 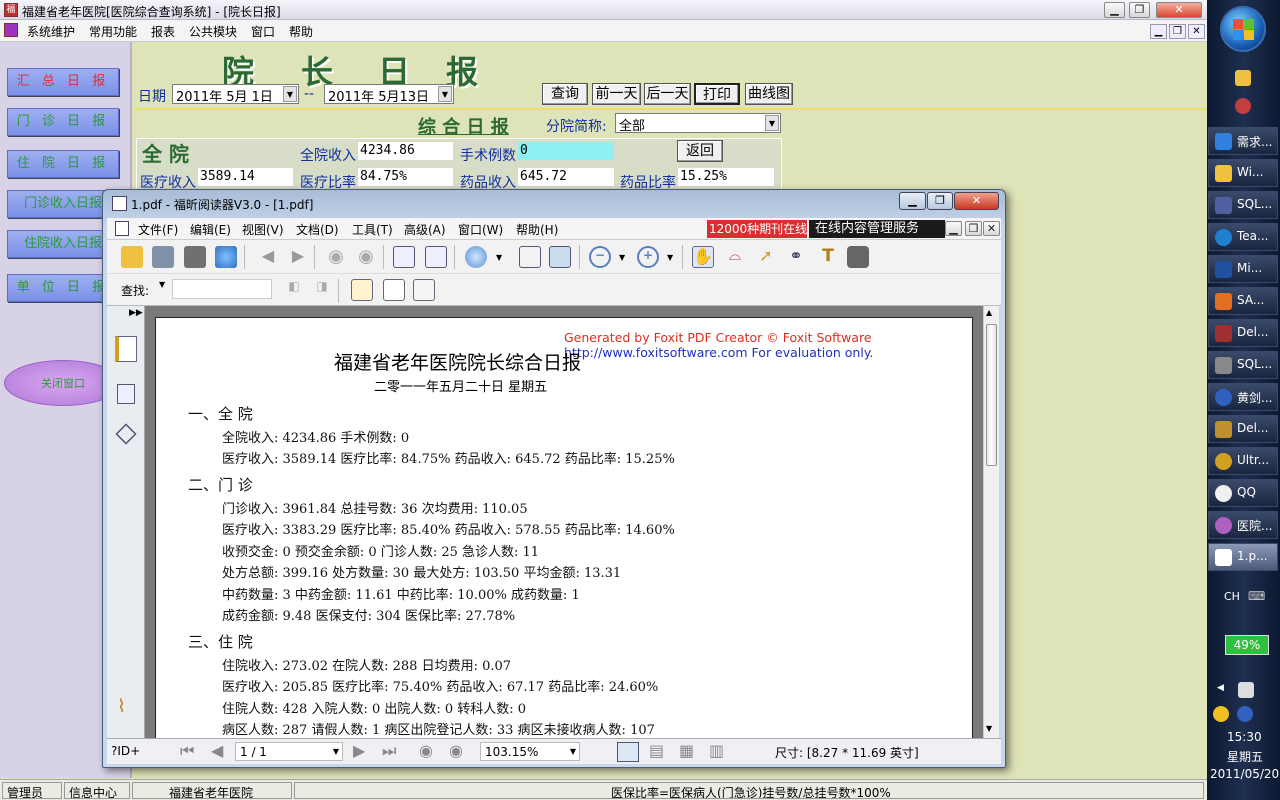 What do you see at coordinates (136, 313) in the screenshot?
I see `expand-sidebar-icon: ▶▶` at bounding box center [136, 313].